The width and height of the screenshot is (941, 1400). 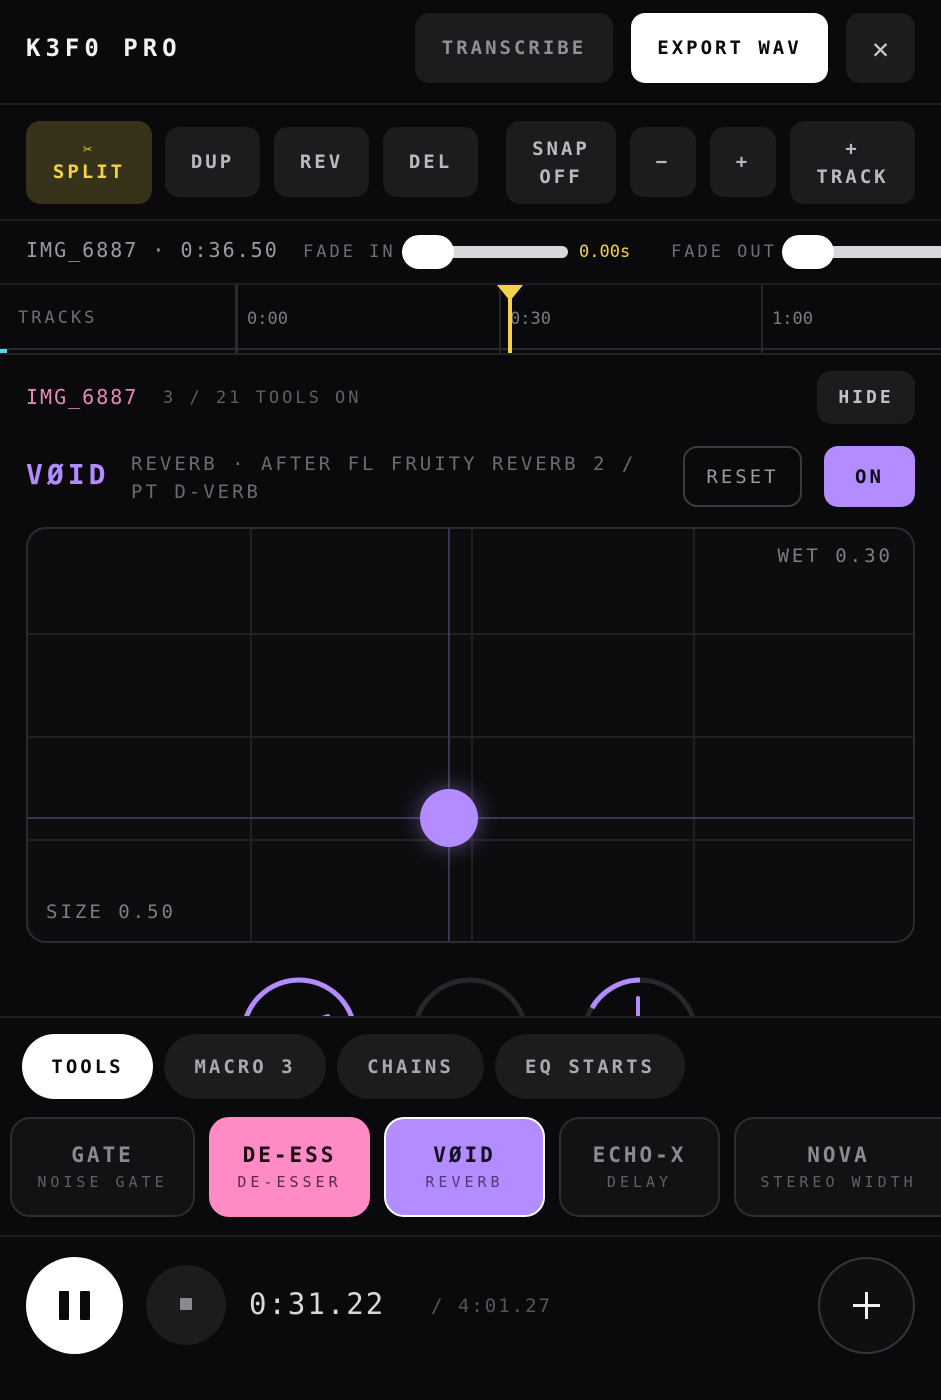 I want to click on split-button: ✂ SPLIT, so click(x=89, y=162).